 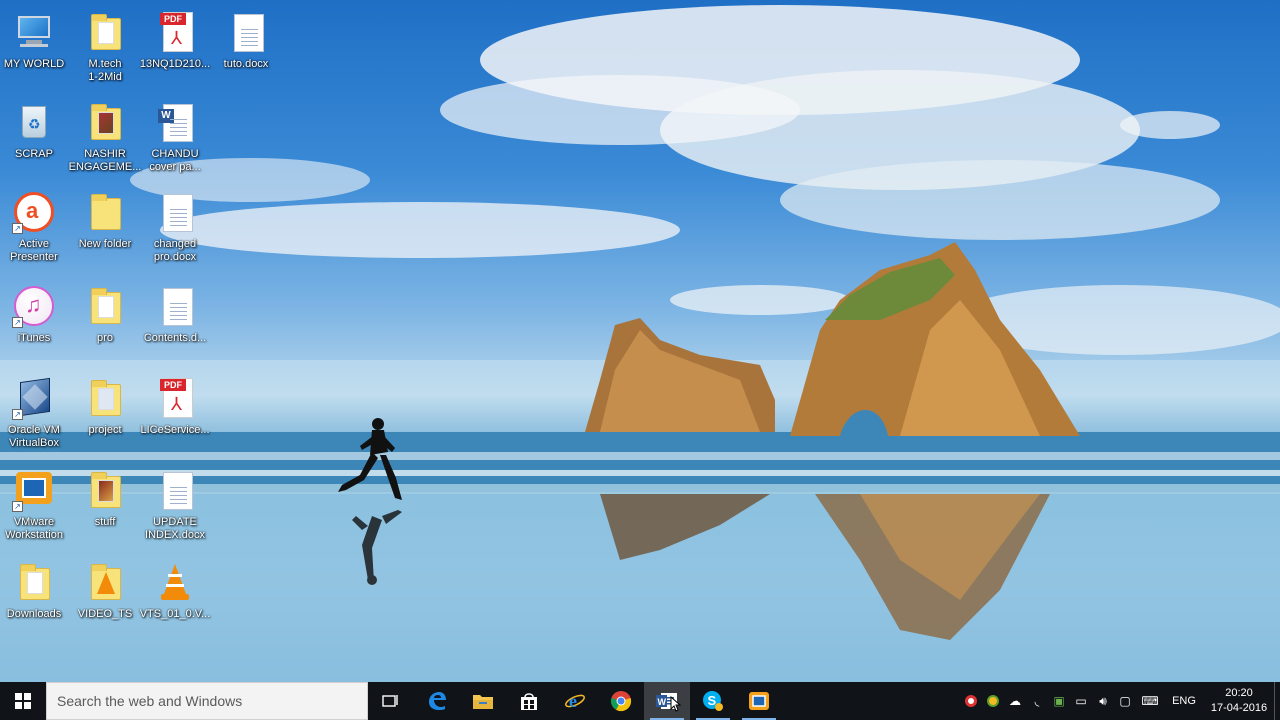 I want to click on desktop-icon-mtech: M.tech 1-2Mid, so click(x=105, y=52).